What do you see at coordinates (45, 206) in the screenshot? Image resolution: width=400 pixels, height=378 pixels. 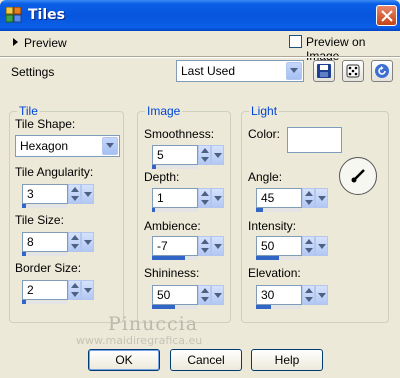 I see `tile-angularity-slider` at bounding box center [45, 206].